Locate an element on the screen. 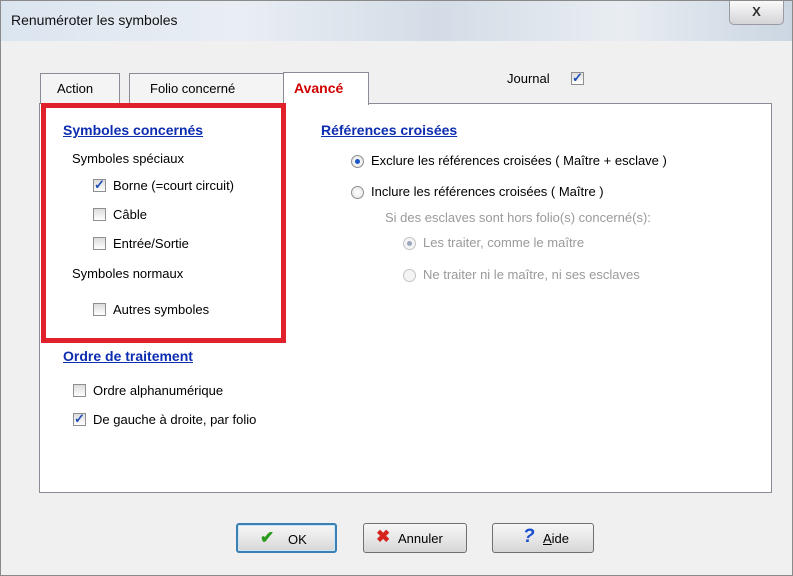 This screenshot has height=576, width=793. checkbox-borne is located at coordinates (99, 185).